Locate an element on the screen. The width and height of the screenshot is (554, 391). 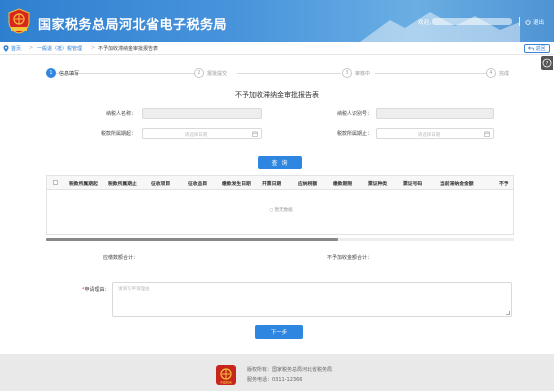
period-end-label: 税款所属期止： is located at coordinates (354, 134).